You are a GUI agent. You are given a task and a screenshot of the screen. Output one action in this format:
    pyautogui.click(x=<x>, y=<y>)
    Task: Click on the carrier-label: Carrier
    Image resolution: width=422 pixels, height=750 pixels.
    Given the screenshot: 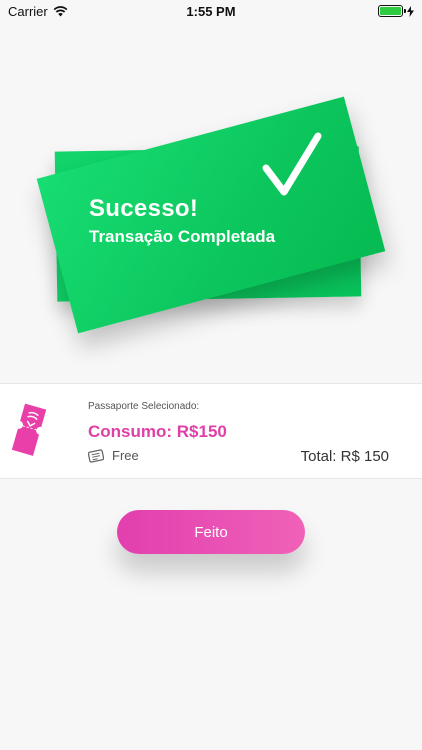 What is the action you would take?
    pyautogui.click(x=28, y=11)
    